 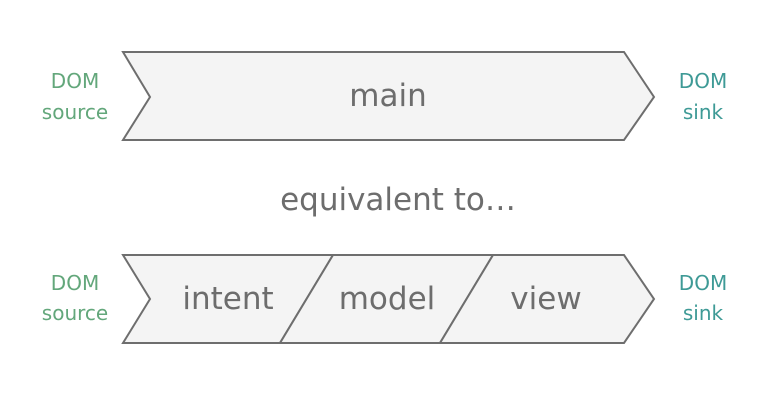 What do you see at coordinates (387, 96) in the screenshot?
I see `main-label: main` at bounding box center [387, 96].